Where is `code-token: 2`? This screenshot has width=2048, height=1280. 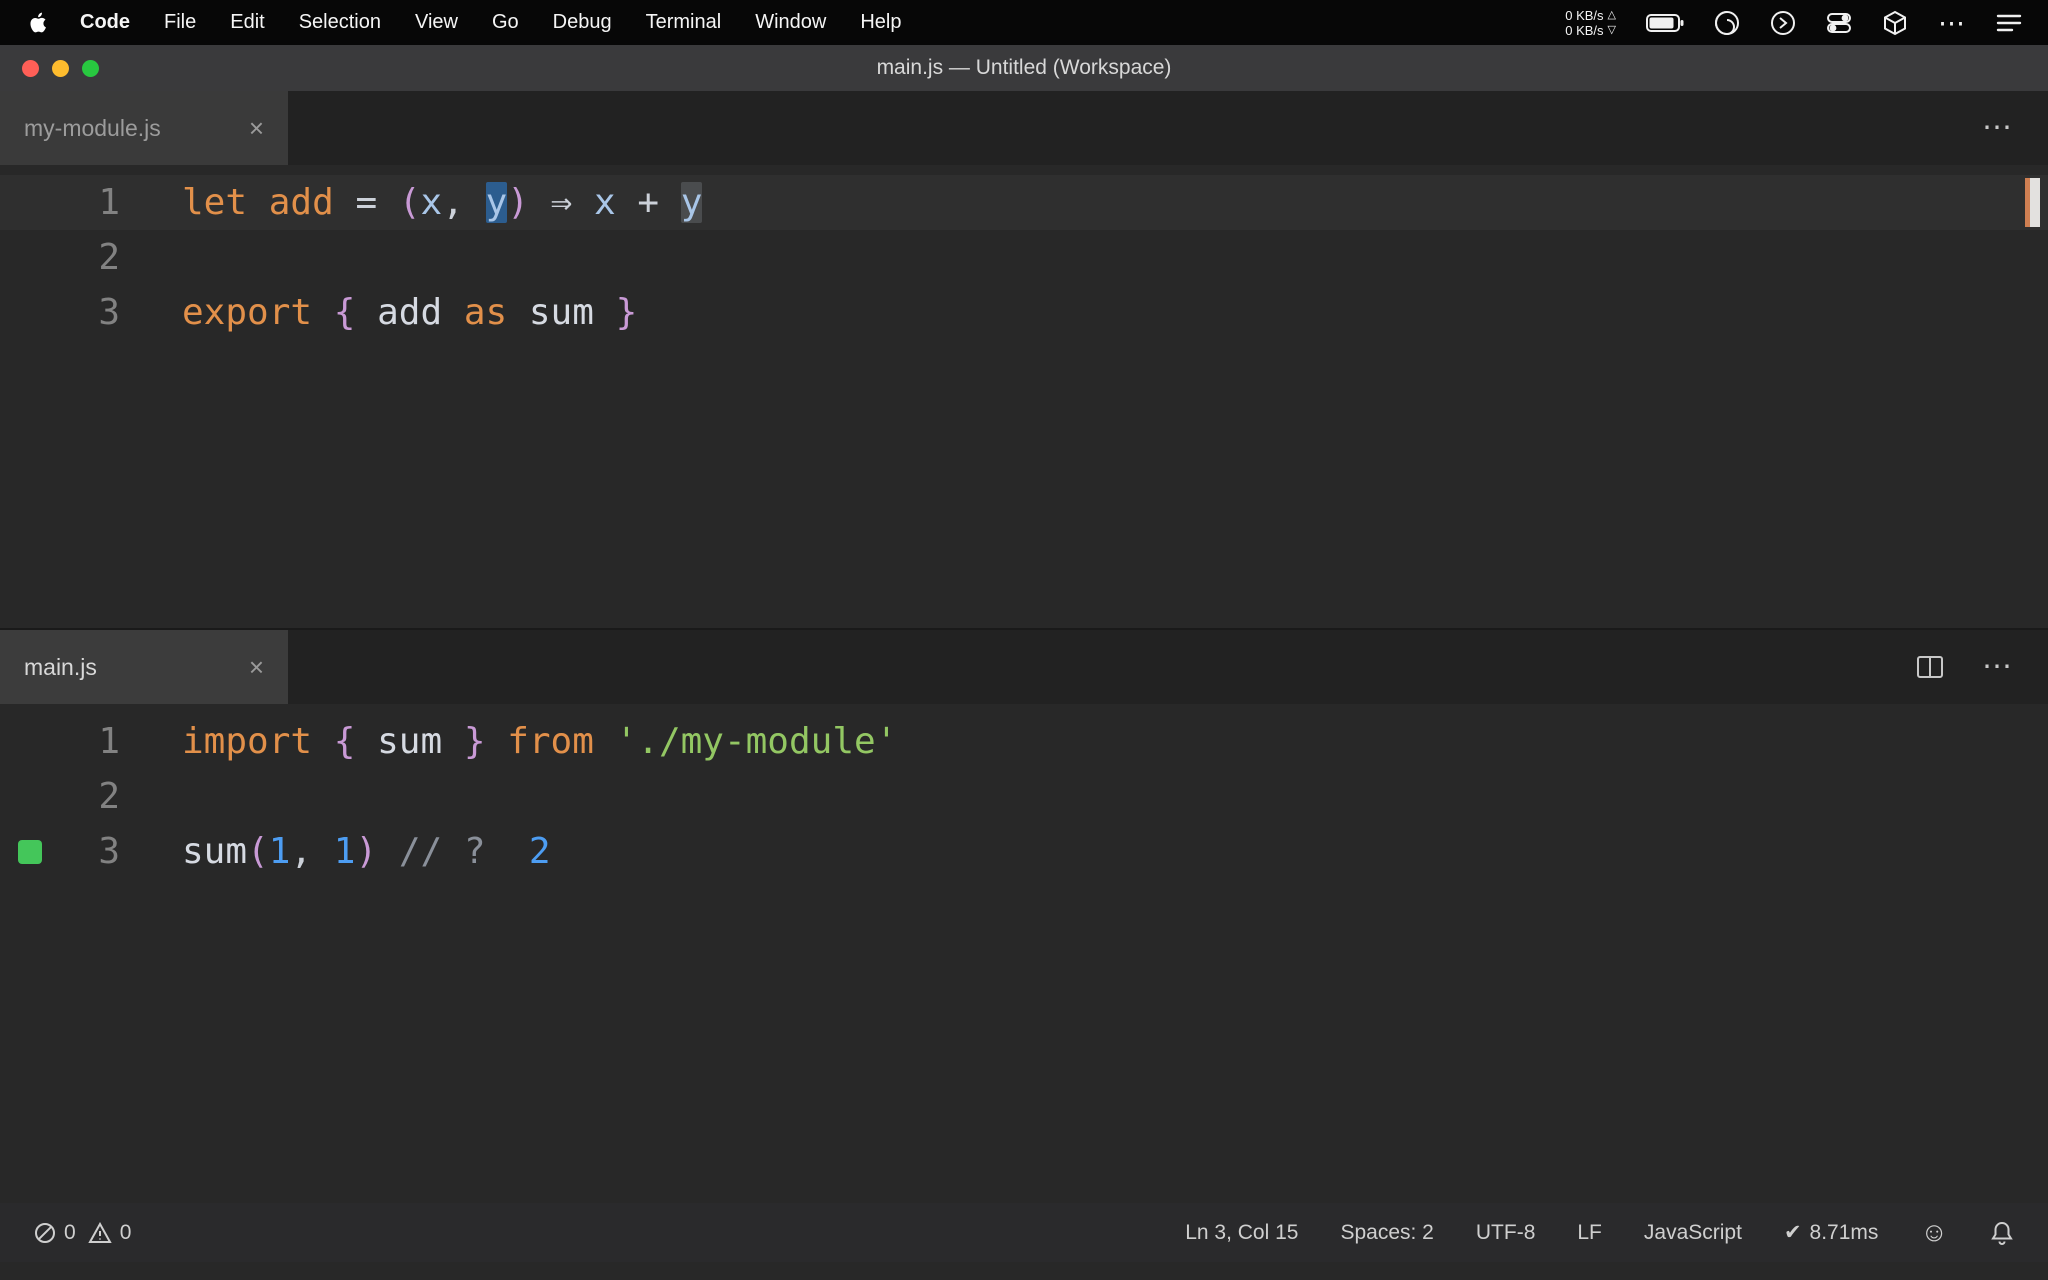 code-token: 2 is located at coordinates (539, 851).